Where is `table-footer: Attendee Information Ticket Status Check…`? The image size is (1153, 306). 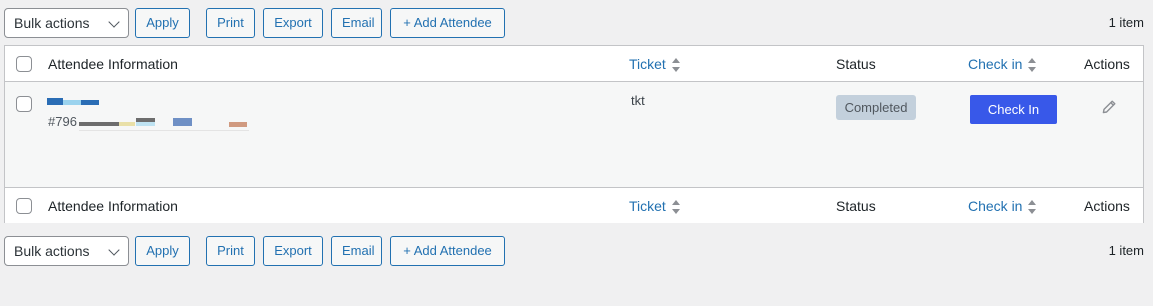
table-footer: Attendee Information Ticket Status Check… is located at coordinates (574, 205).